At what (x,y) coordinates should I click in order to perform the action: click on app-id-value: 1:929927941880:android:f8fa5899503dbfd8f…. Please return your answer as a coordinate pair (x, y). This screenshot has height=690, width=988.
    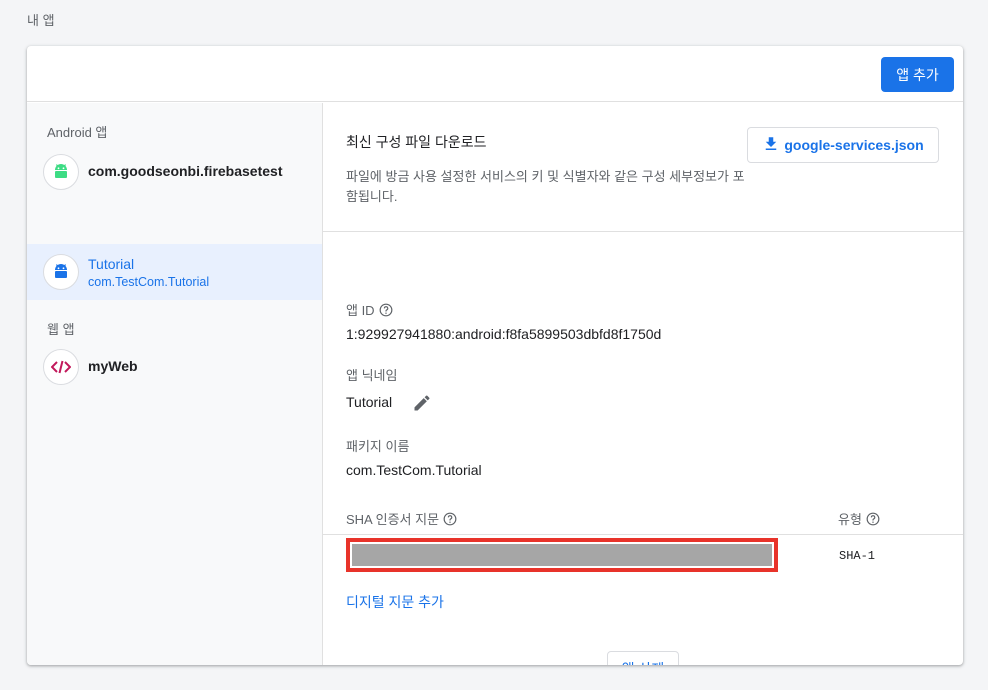
    Looking at the image, I should click on (504, 334).